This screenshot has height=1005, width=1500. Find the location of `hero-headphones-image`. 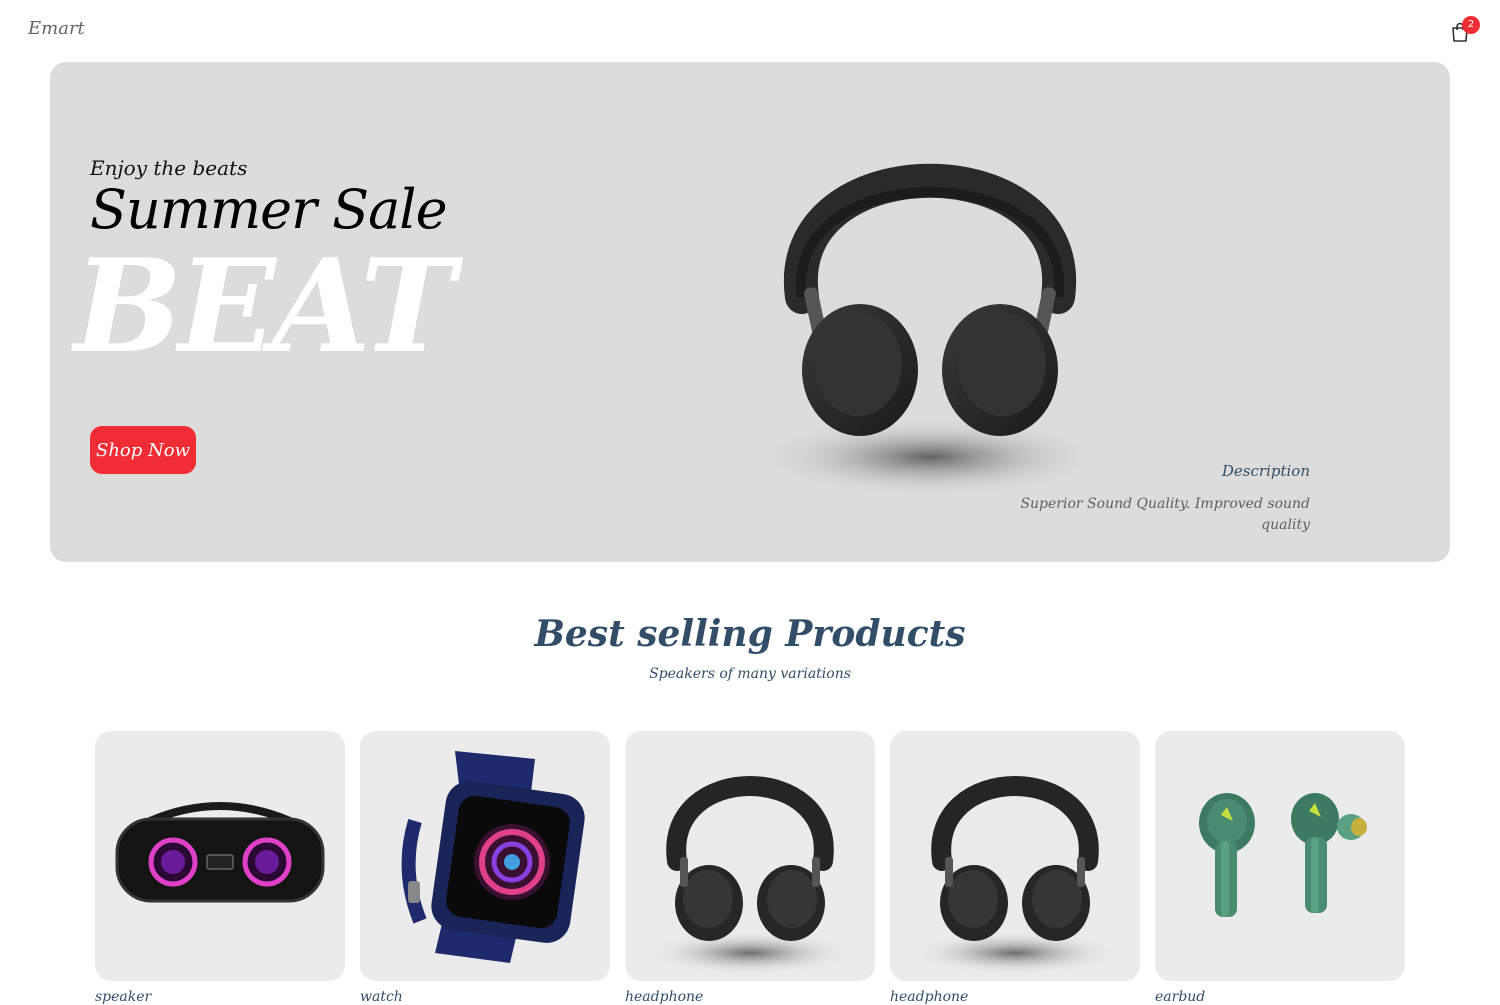

hero-headphones-image is located at coordinates (930, 330).